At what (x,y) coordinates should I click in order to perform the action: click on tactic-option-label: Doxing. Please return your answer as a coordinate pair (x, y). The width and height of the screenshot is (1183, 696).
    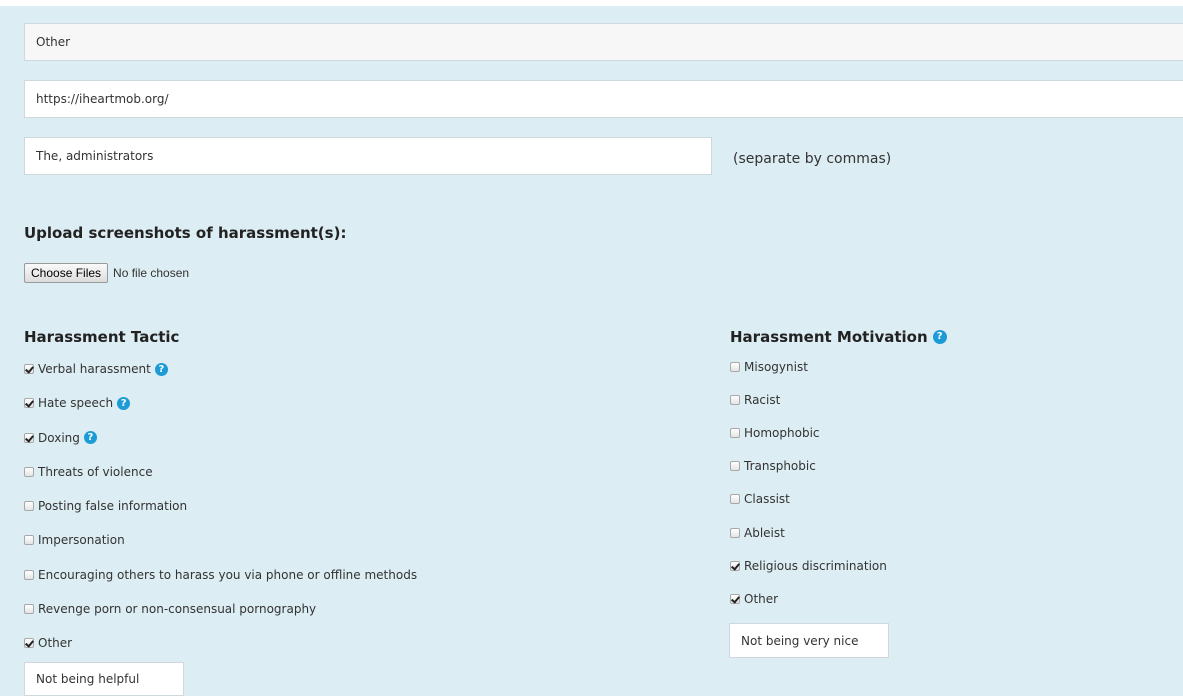
    Looking at the image, I should click on (59, 437).